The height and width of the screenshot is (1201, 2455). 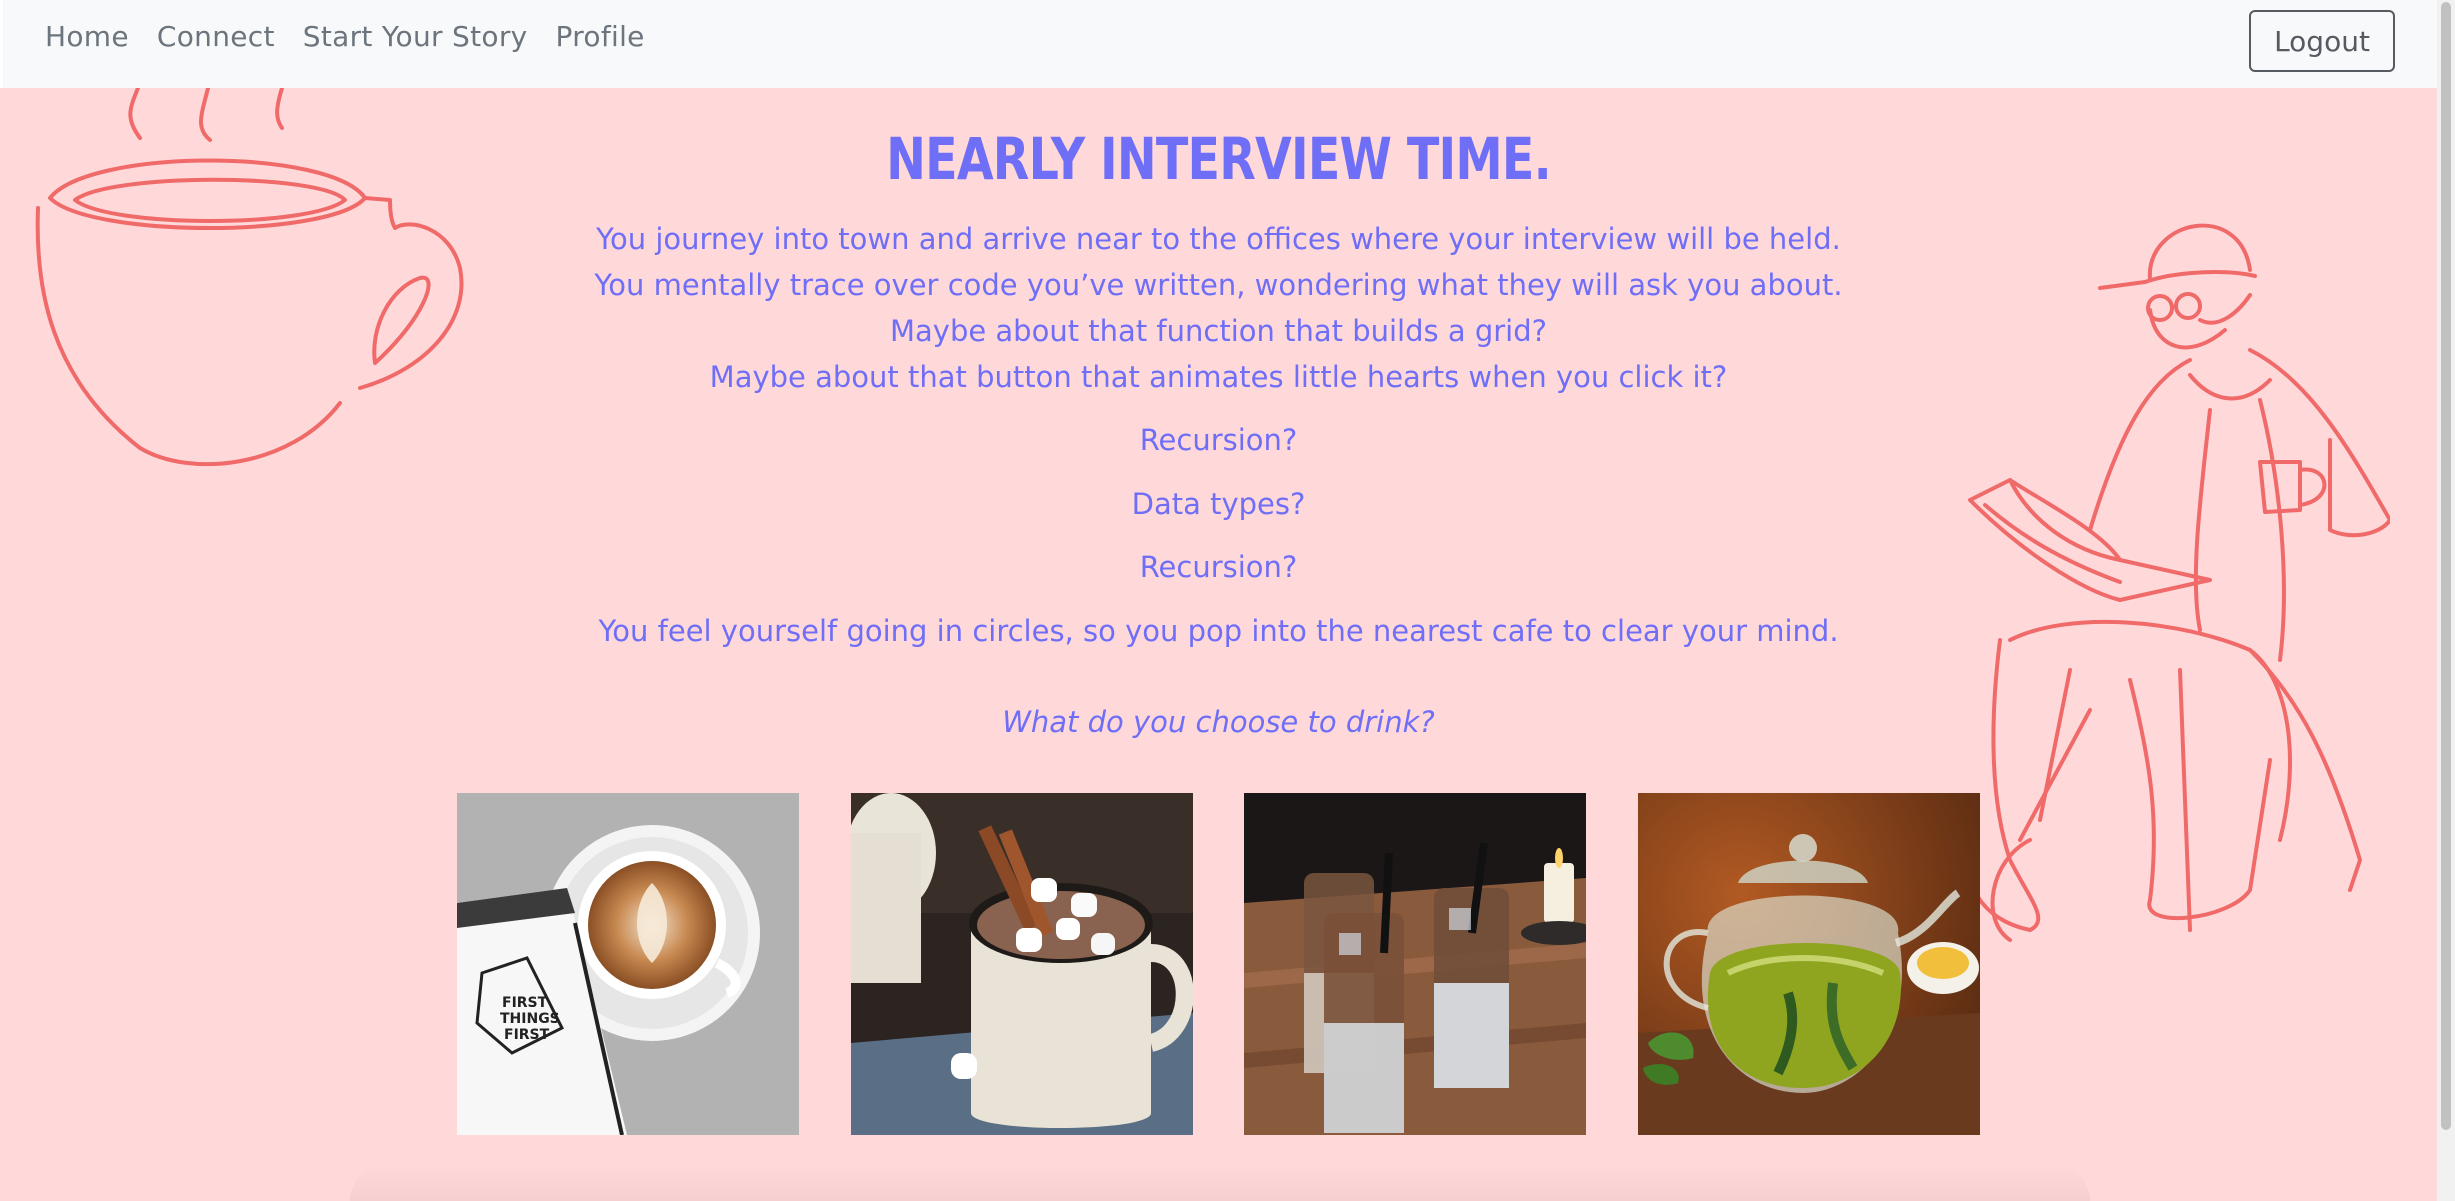 I want to click on story-paragraph: Data types?, so click(x=1218, y=504).